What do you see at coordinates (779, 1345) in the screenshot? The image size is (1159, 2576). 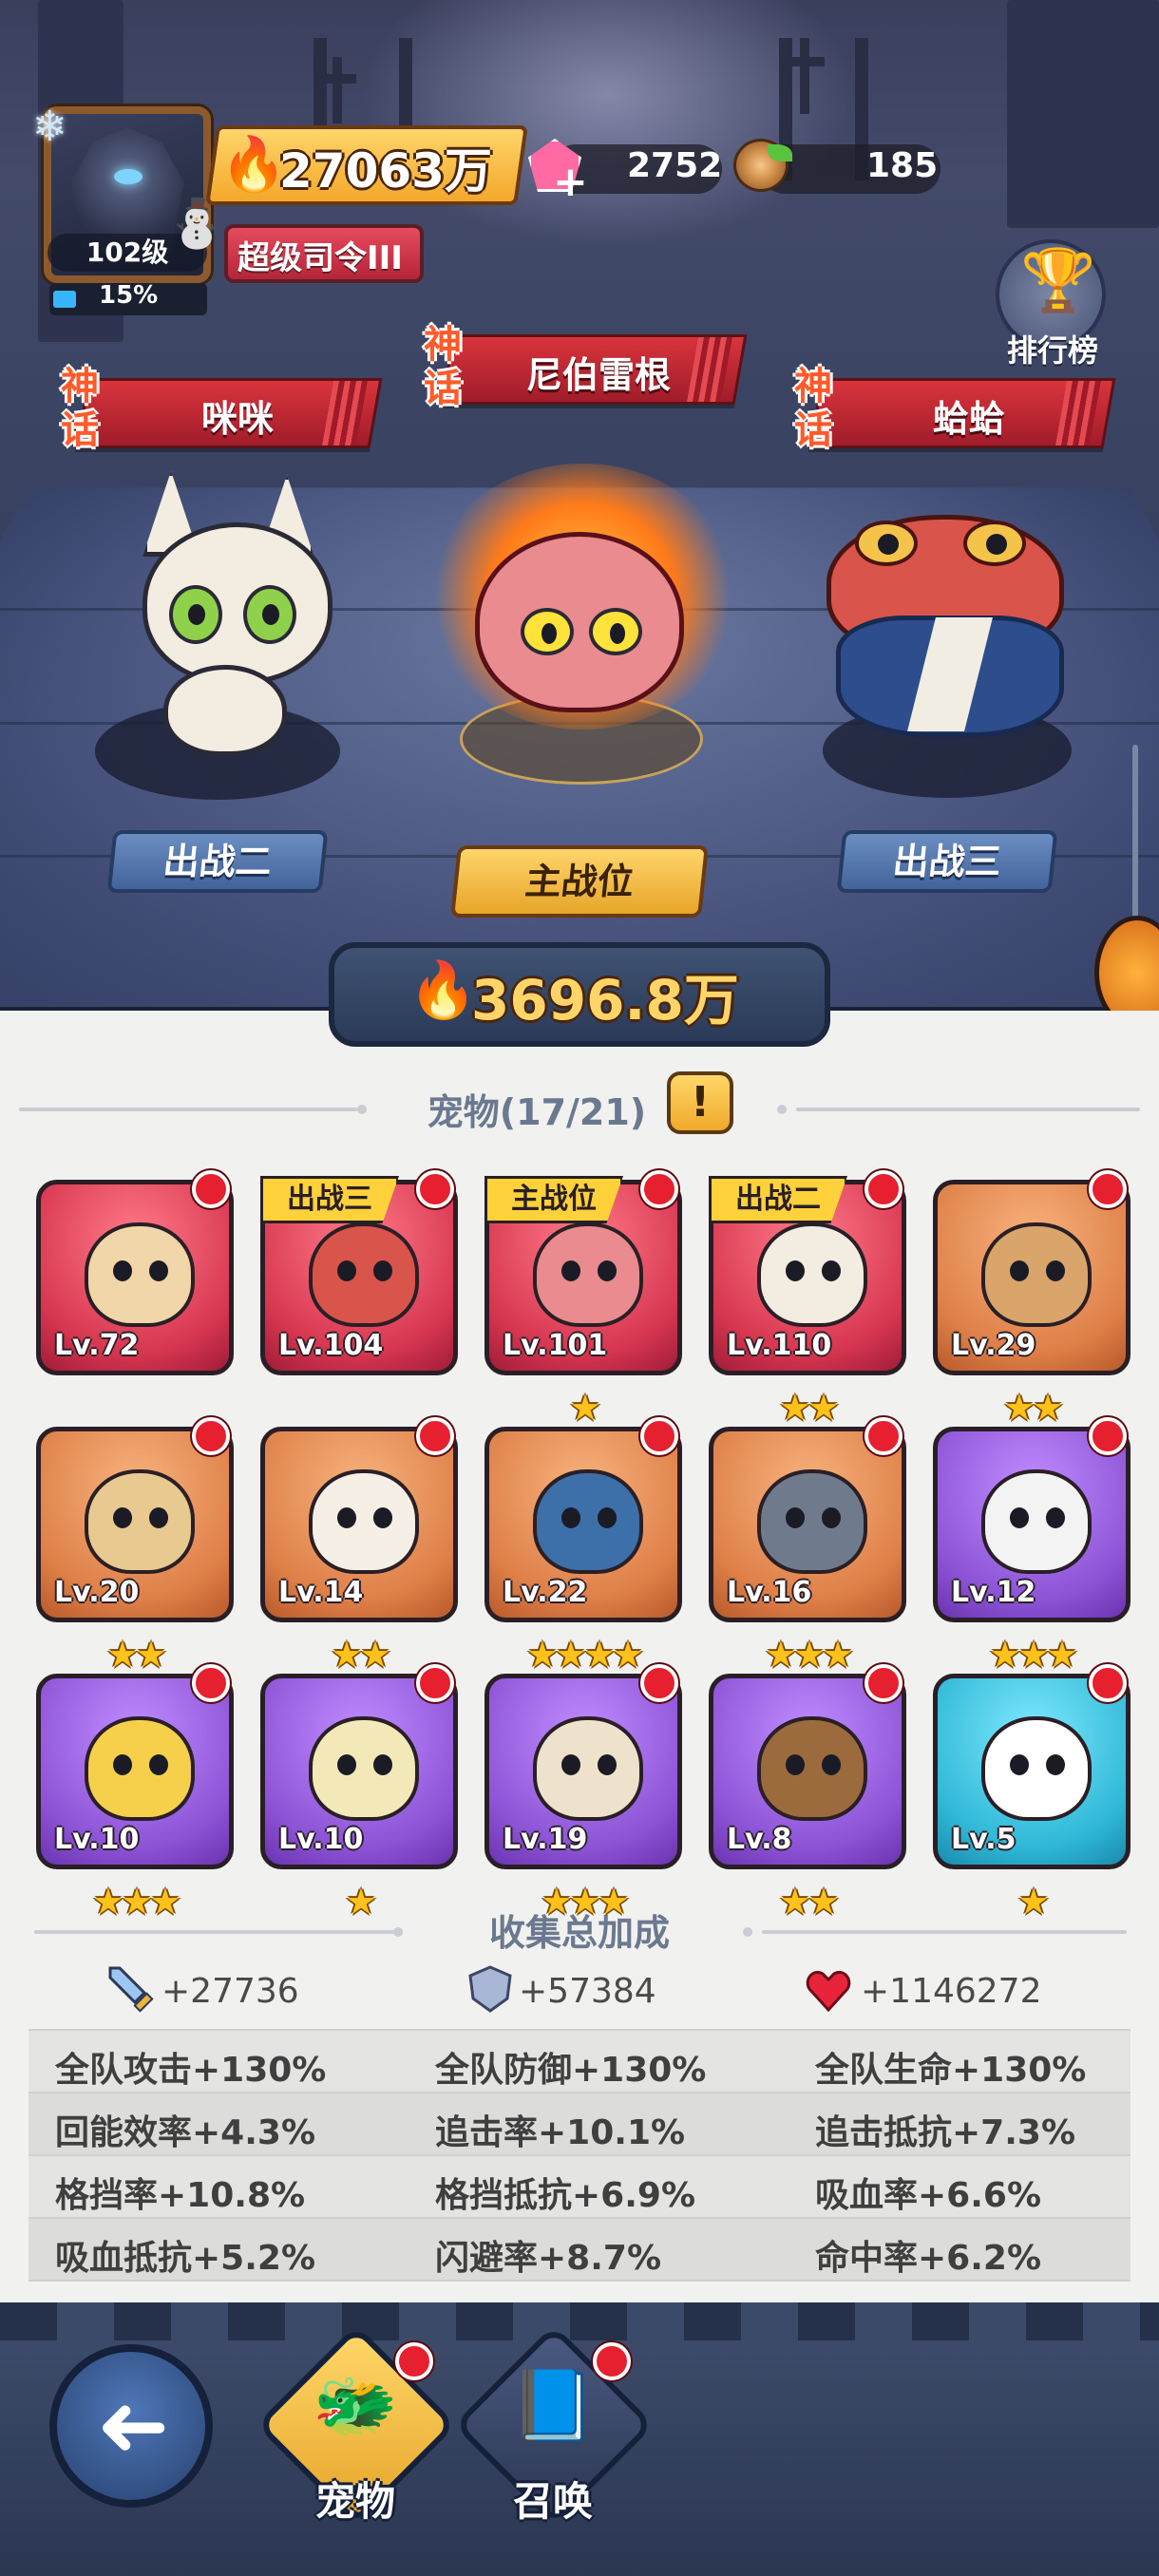 I see `pet-level: Lv.110` at bounding box center [779, 1345].